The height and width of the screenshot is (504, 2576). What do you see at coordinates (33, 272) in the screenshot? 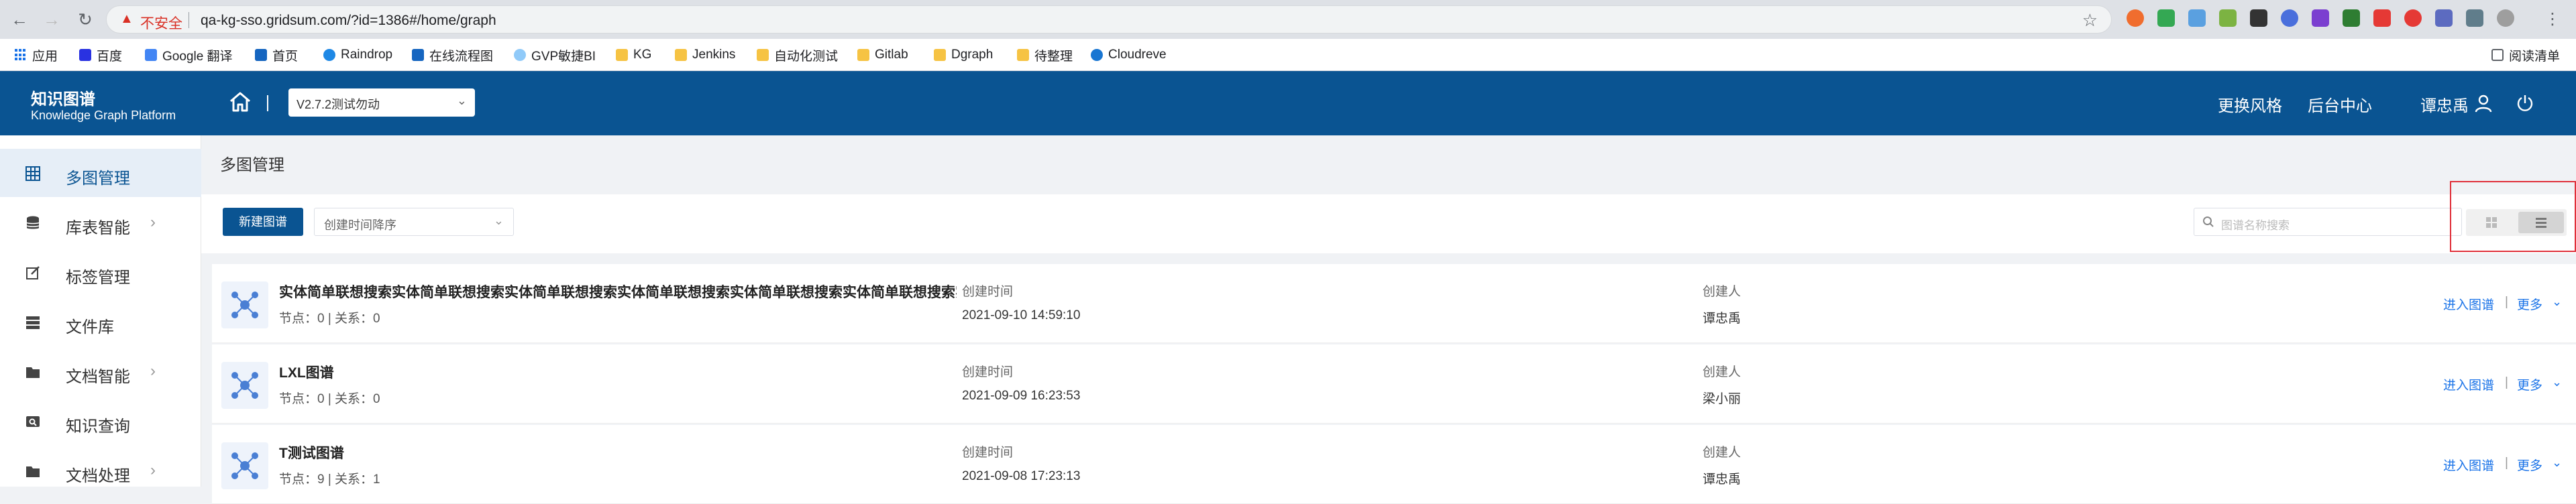
I see `edit-icon` at bounding box center [33, 272].